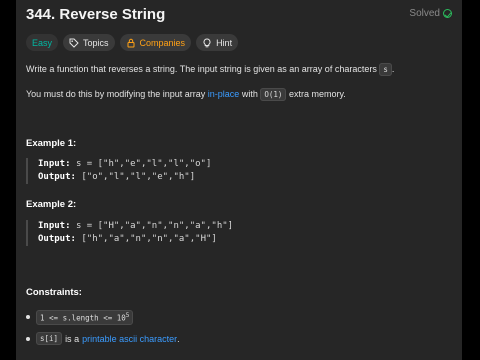 The height and width of the screenshot is (360, 480). What do you see at coordinates (49, 338) in the screenshot?
I see `inline-code: s[i]` at bounding box center [49, 338].